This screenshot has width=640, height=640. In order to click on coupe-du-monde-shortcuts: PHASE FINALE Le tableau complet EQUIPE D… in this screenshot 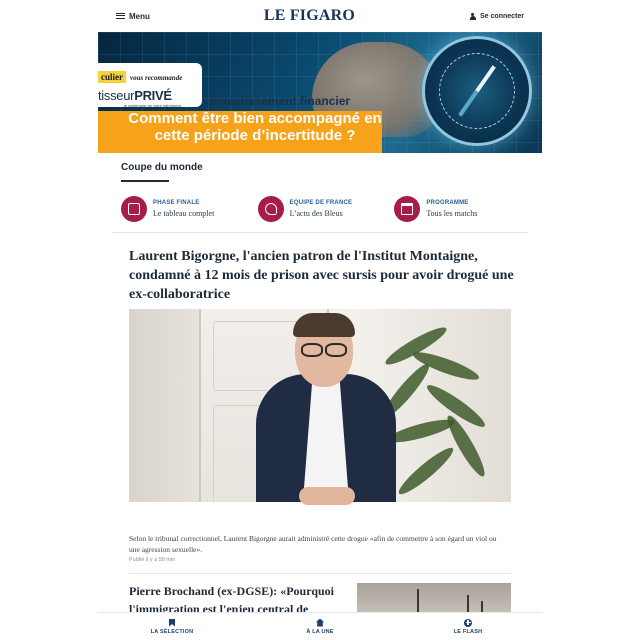, I will do `click(326, 209)`.